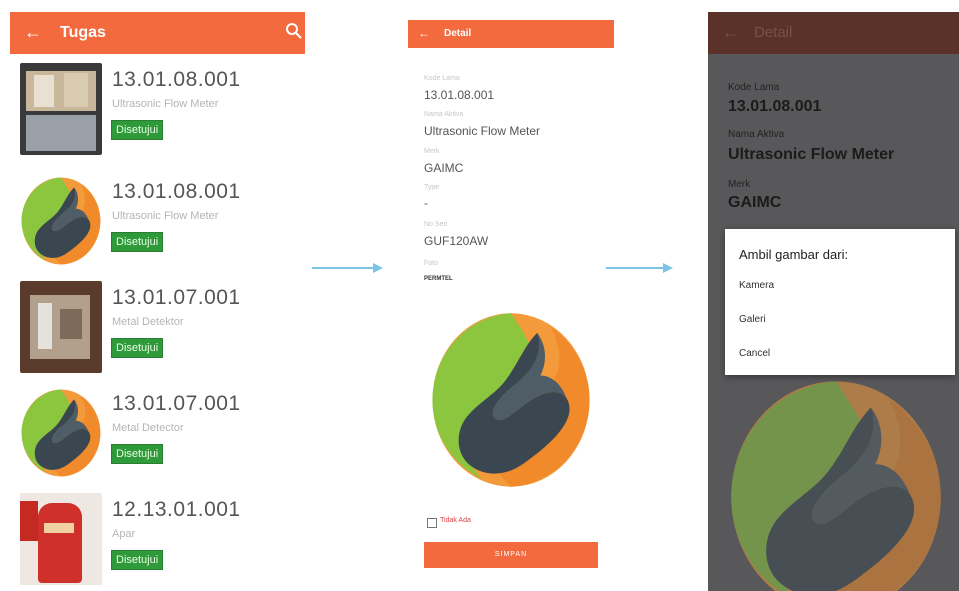 The height and width of the screenshot is (591, 959). I want to click on save-button: SIMPAN, so click(511, 555).